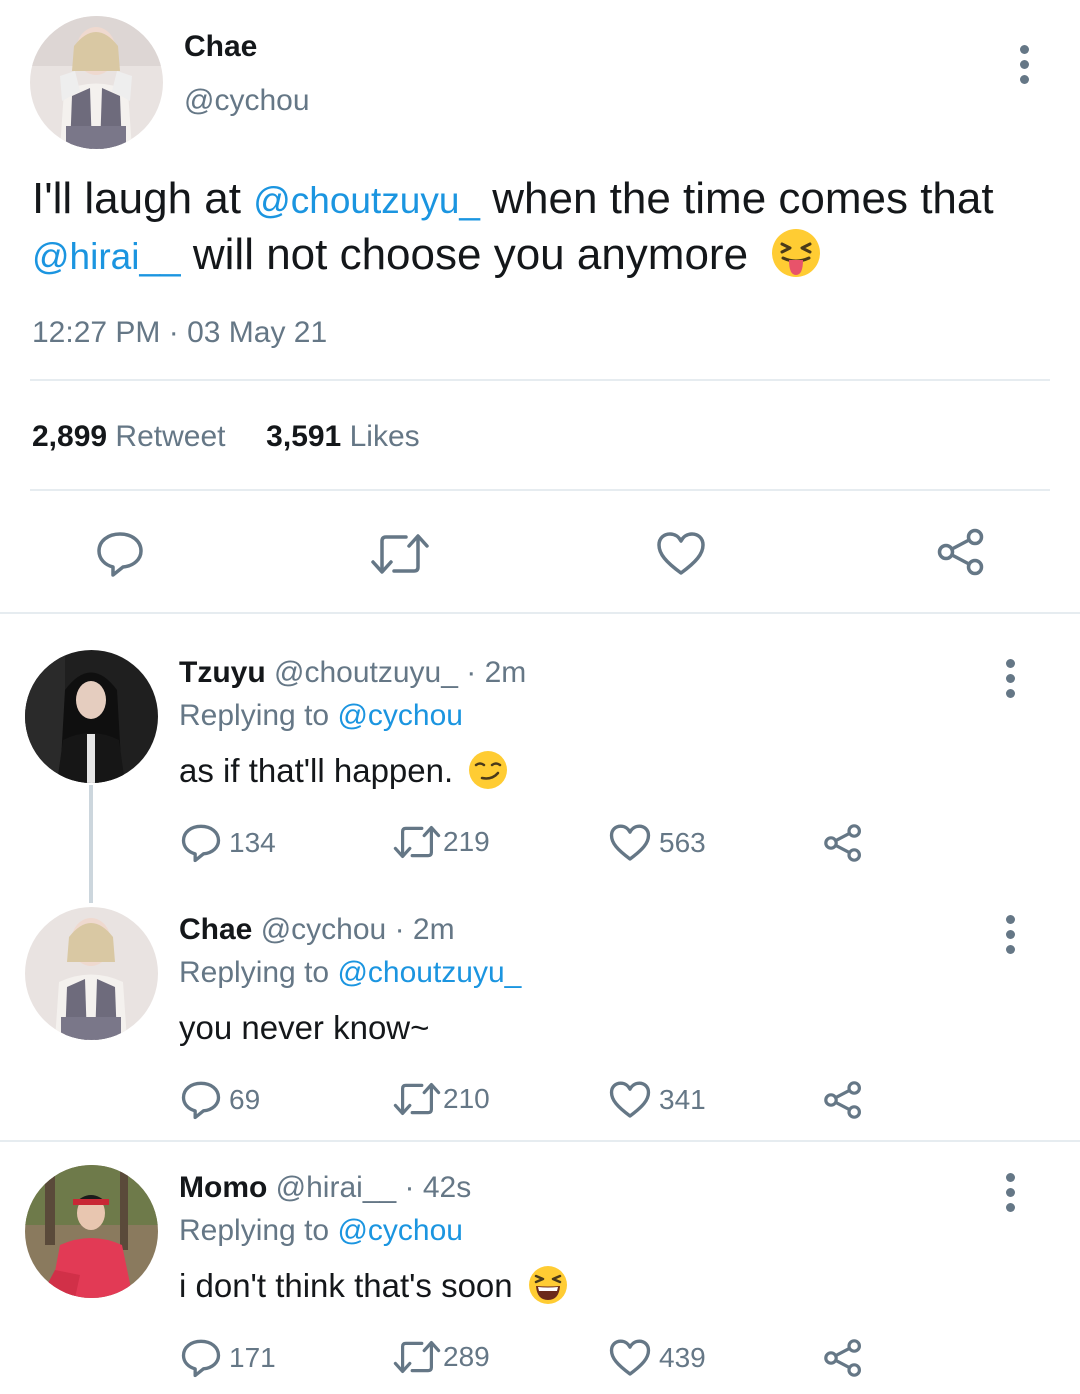  What do you see at coordinates (366, 200) in the screenshot?
I see `mention-link: @choutzuyu_` at bounding box center [366, 200].